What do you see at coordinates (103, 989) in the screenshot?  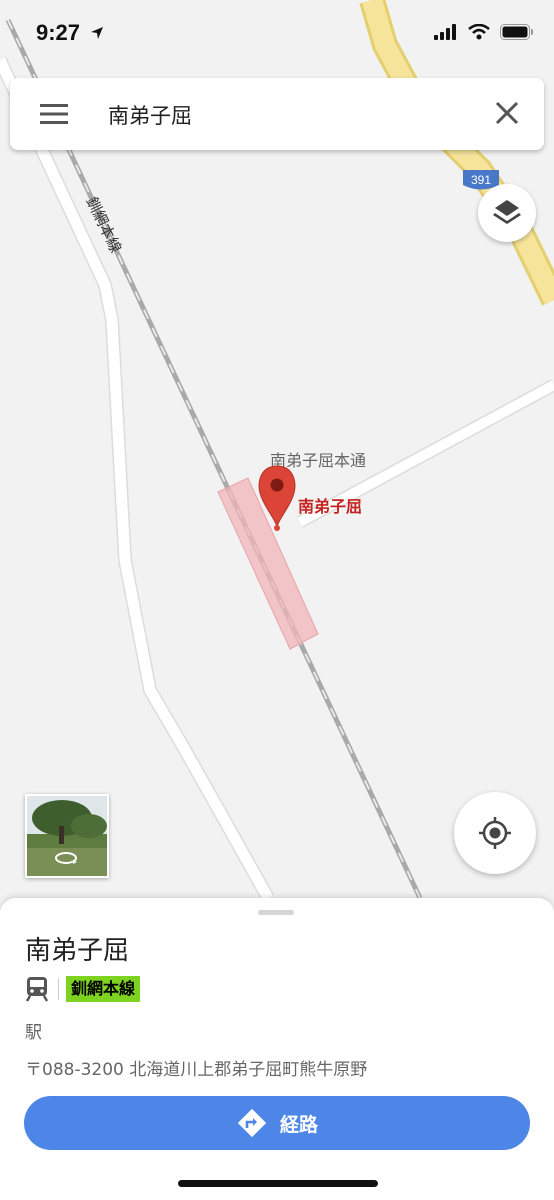 I see `line-badge: 釧網本線` at bounding box center [103, 989].